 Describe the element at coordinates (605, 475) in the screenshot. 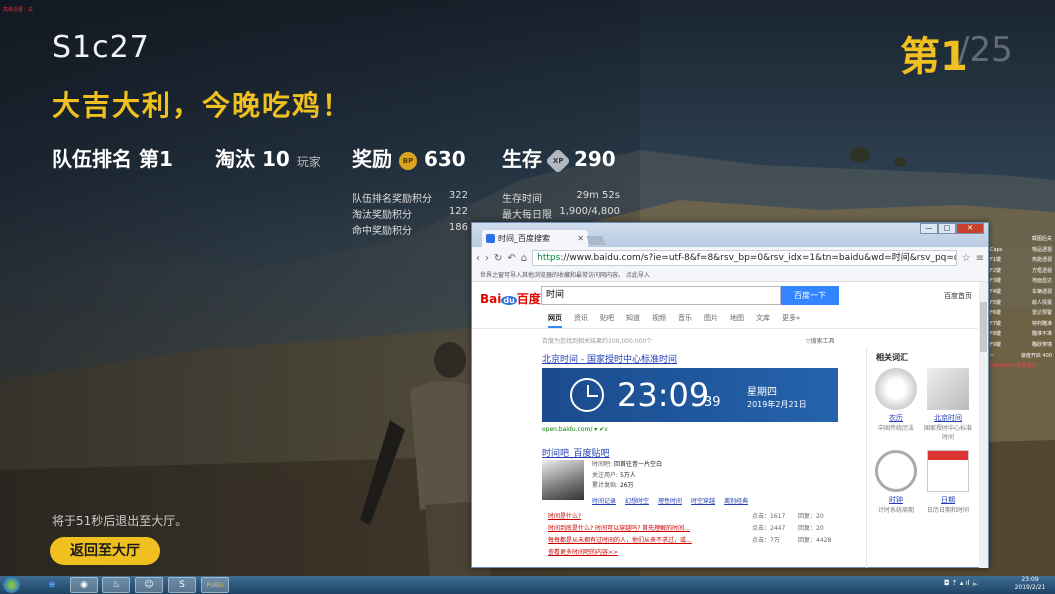

I see `meta-key: 关注用户:` at that location.